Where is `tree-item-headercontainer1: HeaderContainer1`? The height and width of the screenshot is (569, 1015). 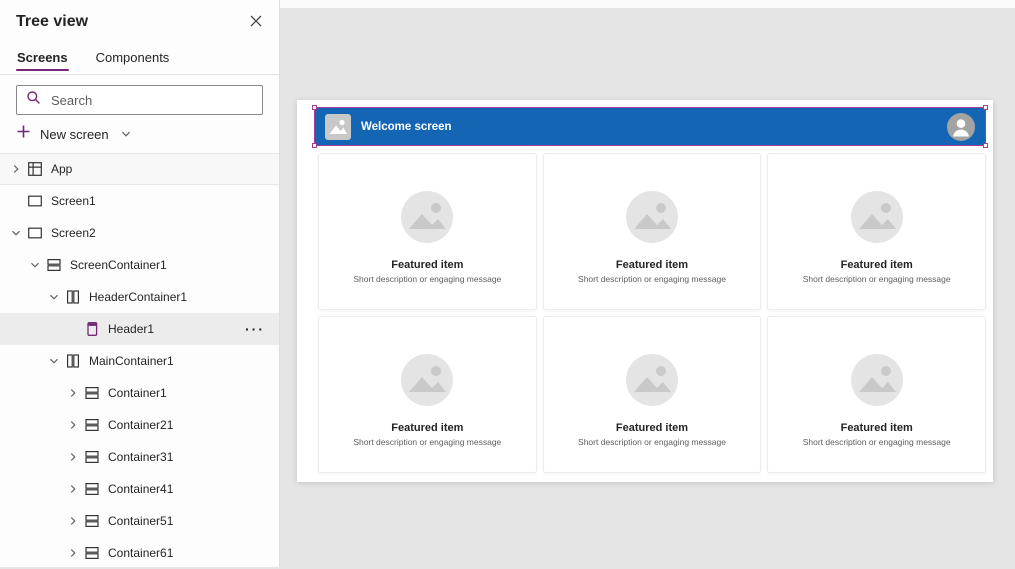 tree-item-headercontainer1: HeaderContainer1 is located at coordinates (139, 297).